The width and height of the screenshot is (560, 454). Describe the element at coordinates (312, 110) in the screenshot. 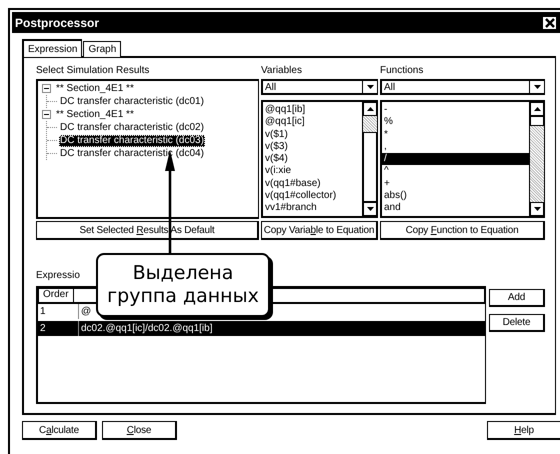

I see `list-item: @qq1[ib]` at that location.